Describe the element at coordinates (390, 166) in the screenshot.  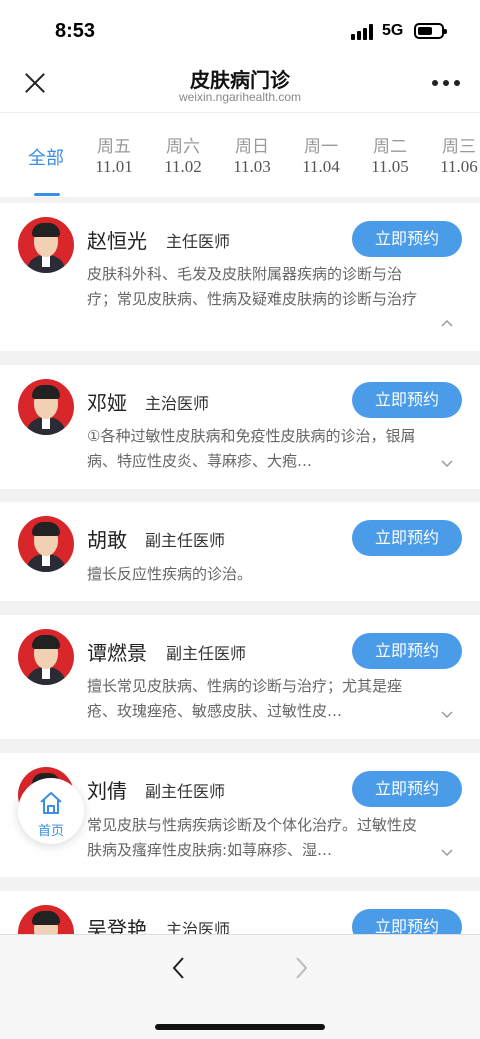
I see `tab-date-value: 11.05` at that location.